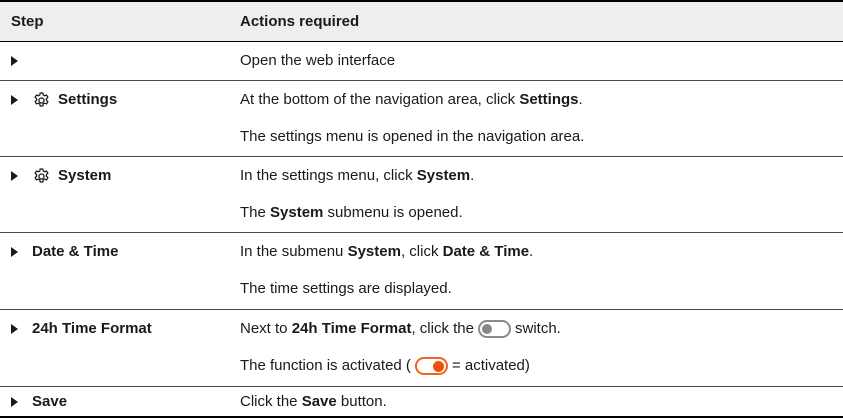  I want to click on step-label: Date & Time, so click(75, 251).